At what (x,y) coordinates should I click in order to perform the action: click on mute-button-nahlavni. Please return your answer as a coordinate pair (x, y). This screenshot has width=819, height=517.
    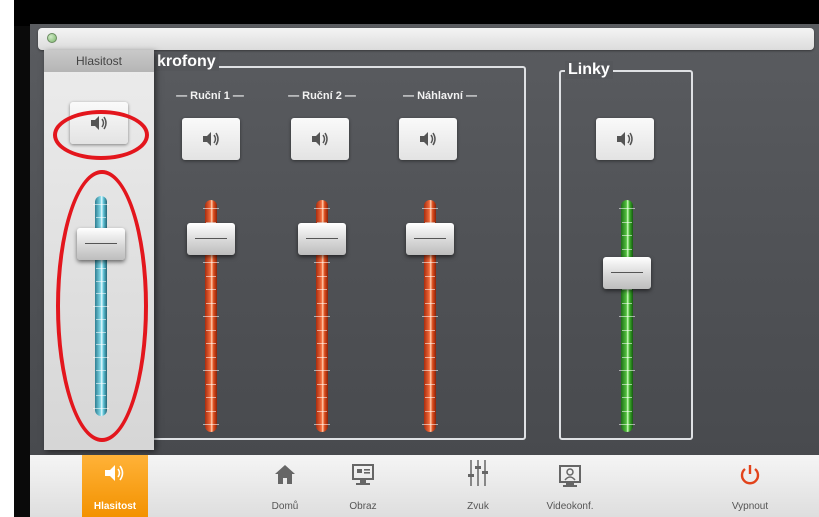
    Looking at the image, I should click on (428, 139).